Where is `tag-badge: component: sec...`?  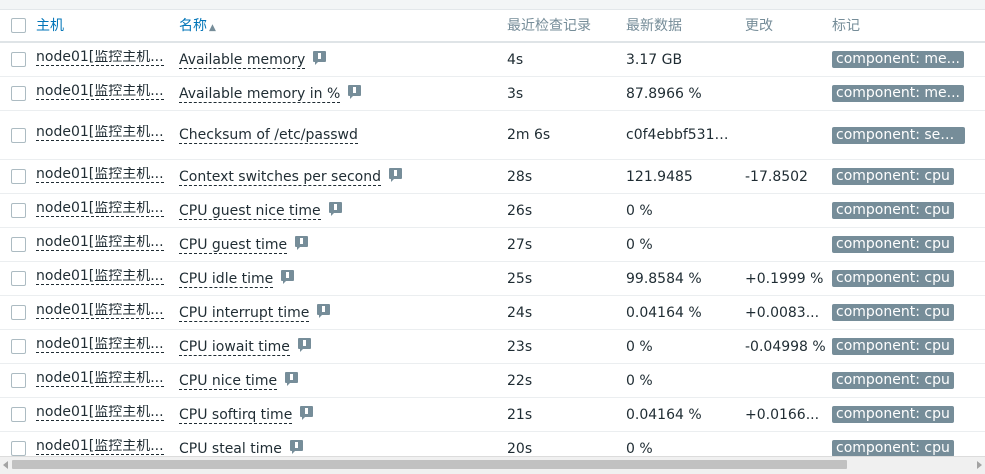
tag-badge: component: sec... is located at coordinates (898, 135).